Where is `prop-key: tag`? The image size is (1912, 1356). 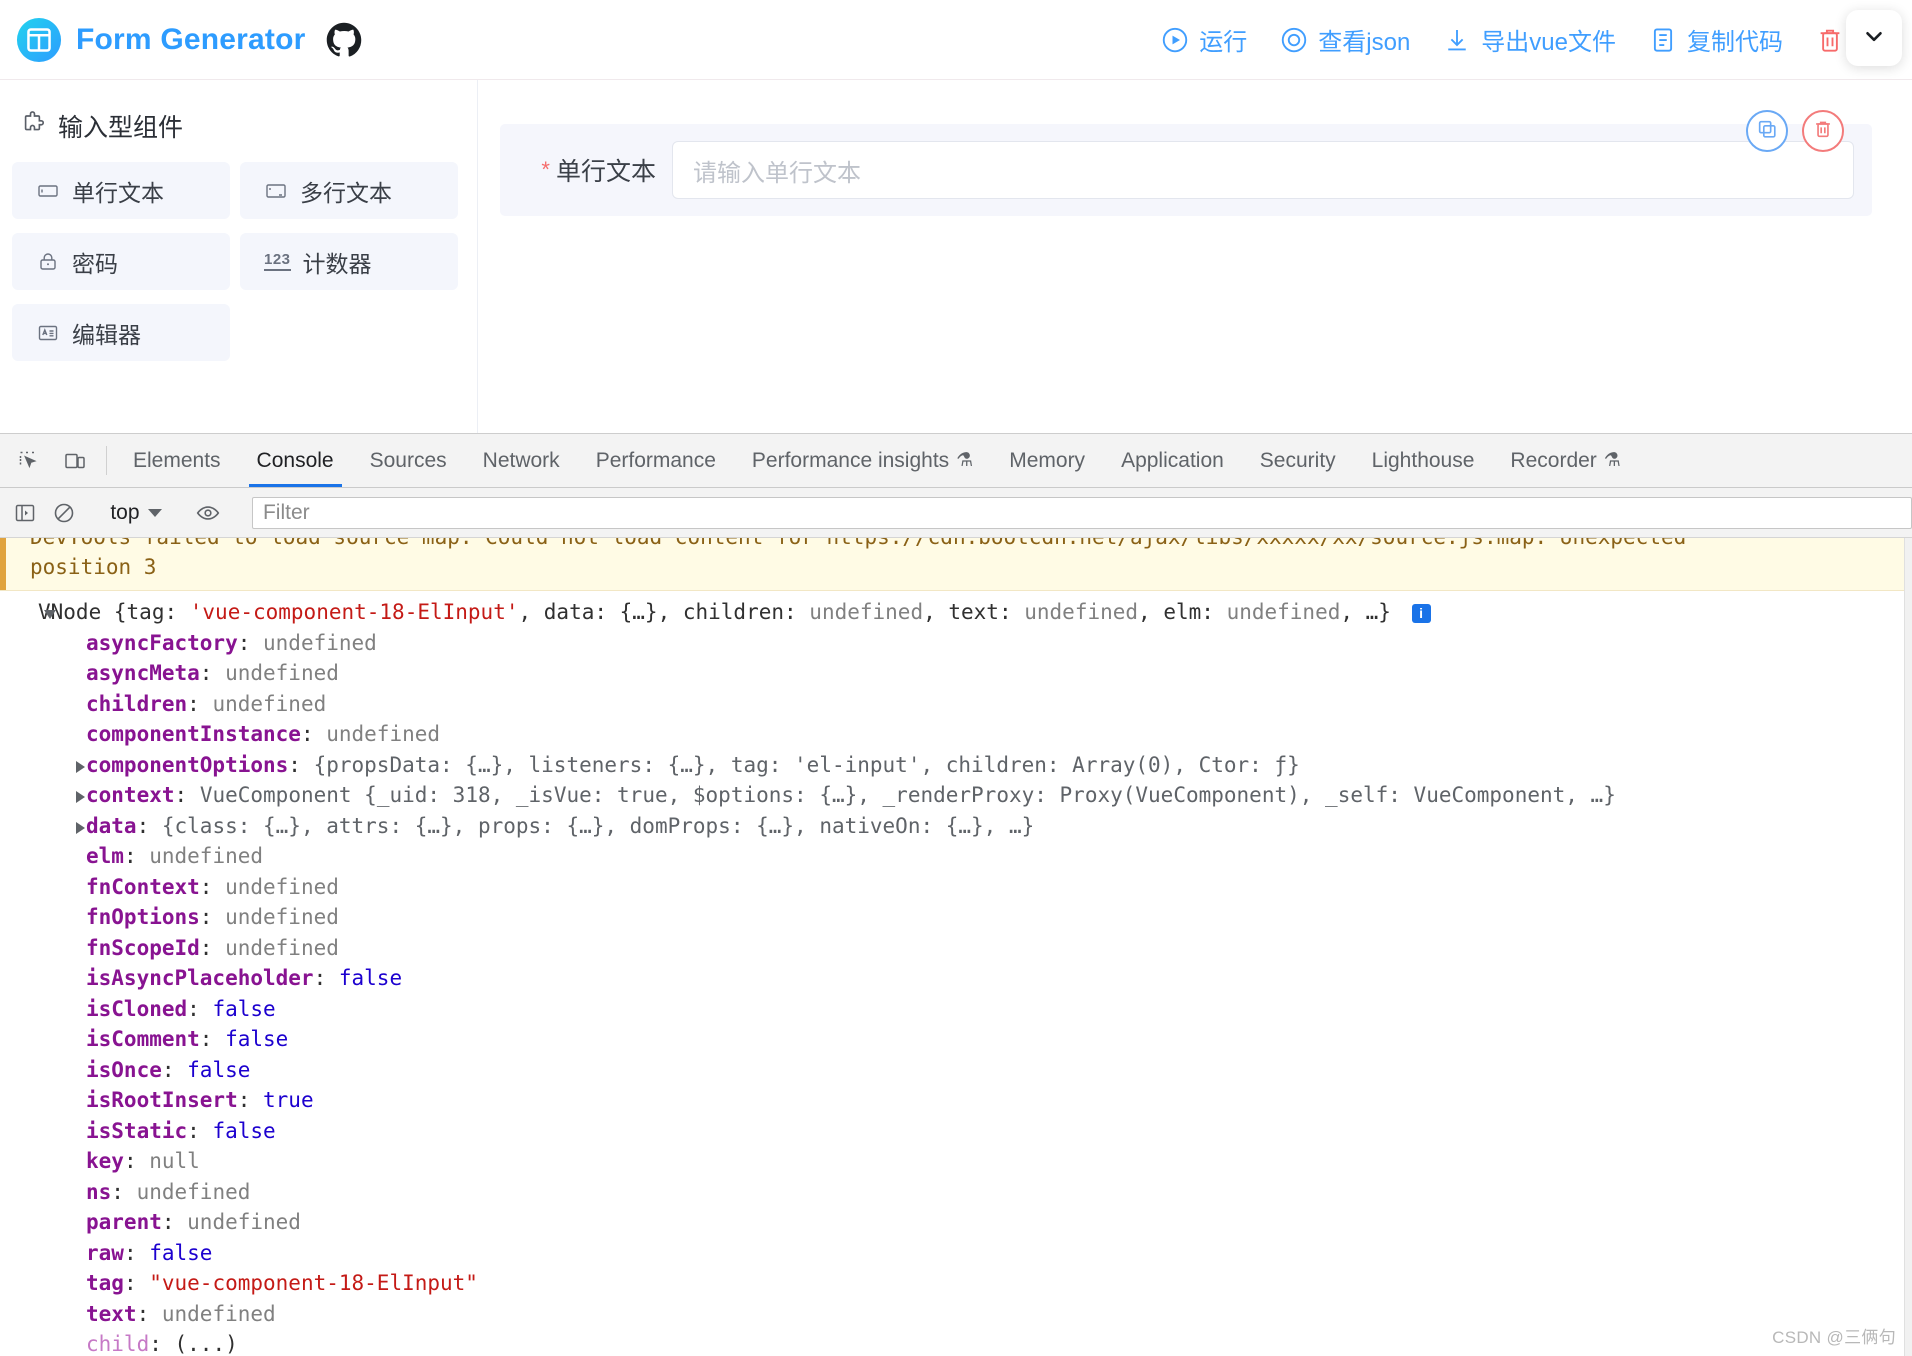 prop-key: tag is located at coordinates (105, 1283).